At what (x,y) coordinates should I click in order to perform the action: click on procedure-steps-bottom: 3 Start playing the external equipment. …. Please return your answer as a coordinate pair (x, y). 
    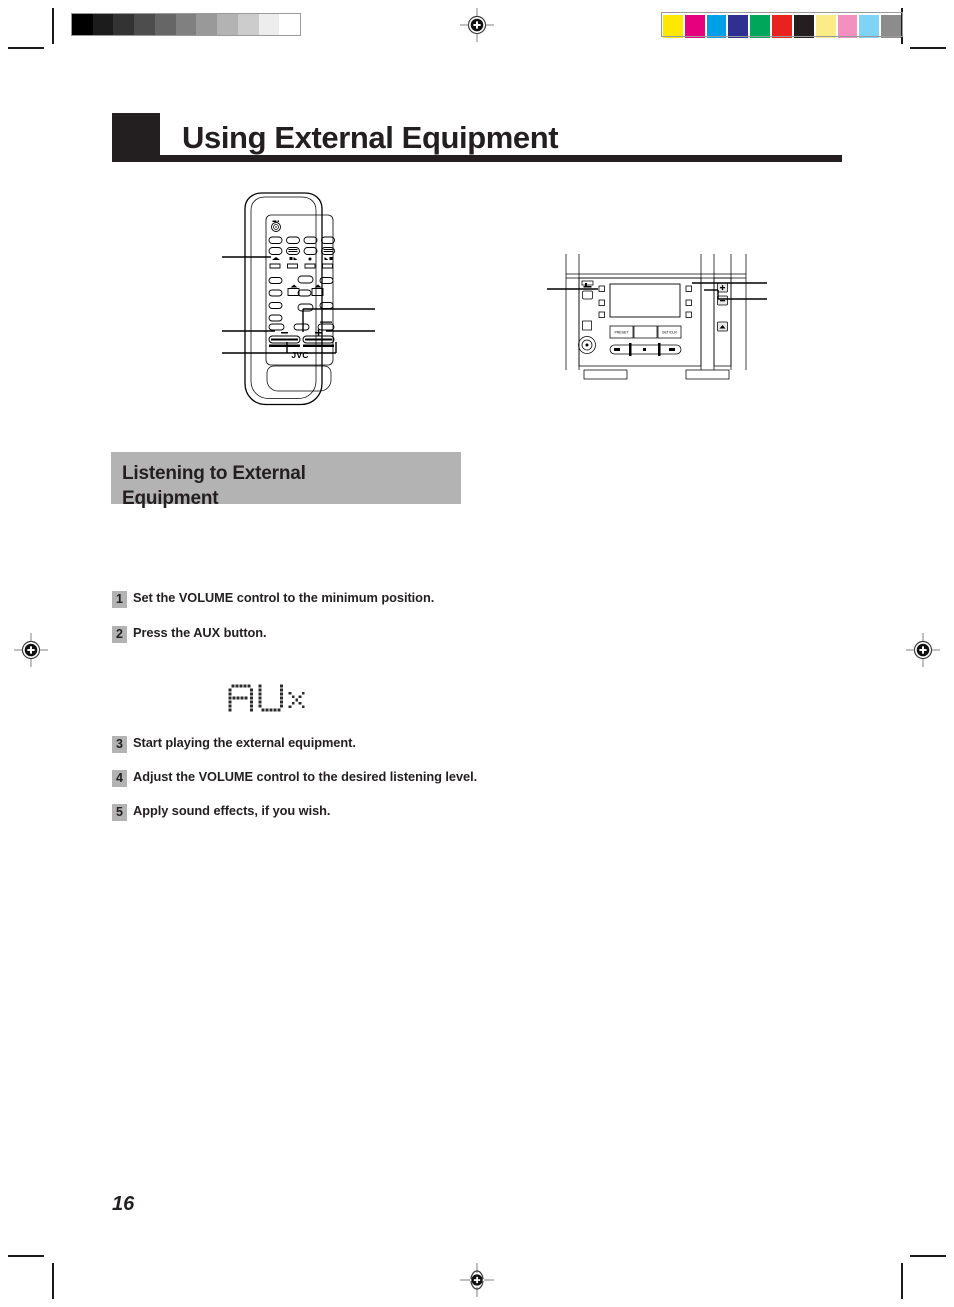
    Looking at the image, I should click on (302, 786).